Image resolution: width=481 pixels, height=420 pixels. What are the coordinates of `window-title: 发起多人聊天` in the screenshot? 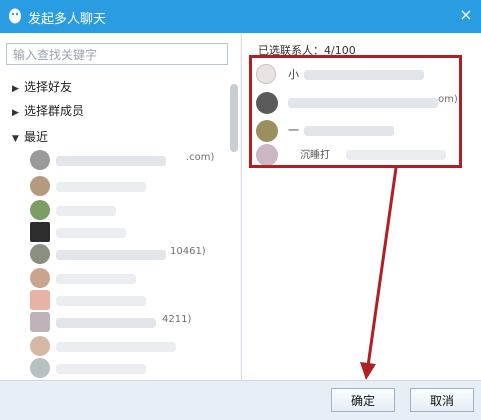 It's located at (67, 19).